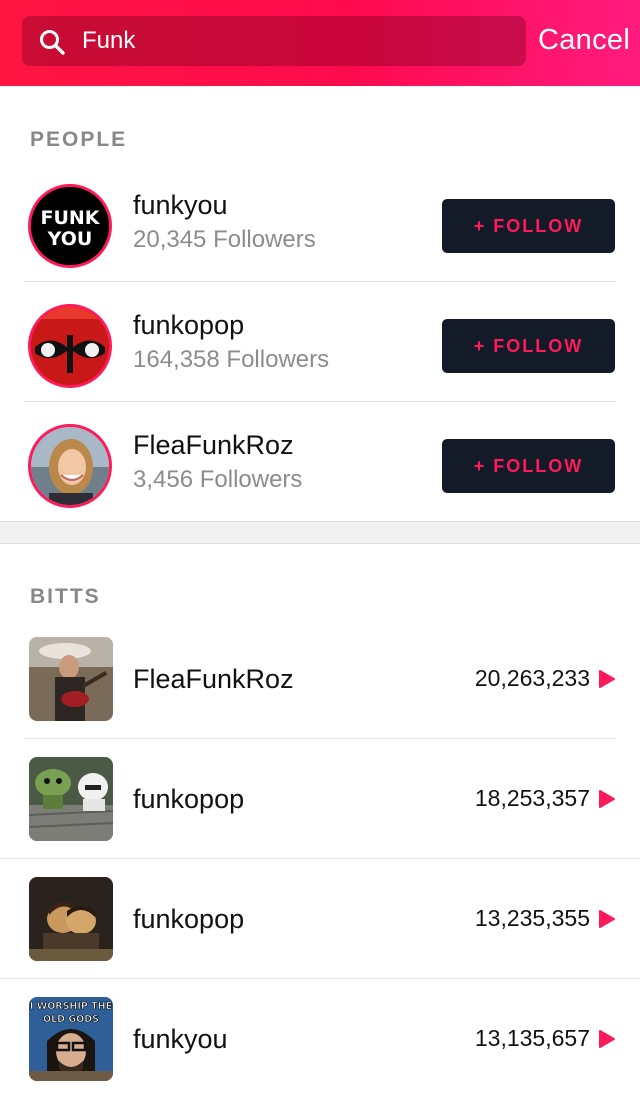  I want to click on bitt-row: FleaFunkRoz 20,263,233, so click(320, 679).